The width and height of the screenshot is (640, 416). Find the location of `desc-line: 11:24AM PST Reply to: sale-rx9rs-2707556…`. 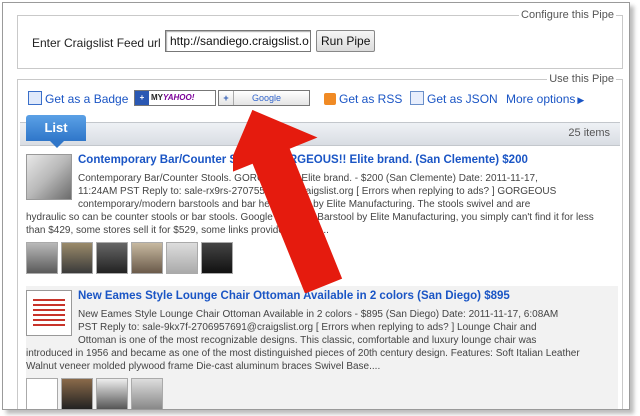

desc-line: 11:24AM PST Reply to: sale-rx9rs-2707556… is located at coordinates (317, 191).